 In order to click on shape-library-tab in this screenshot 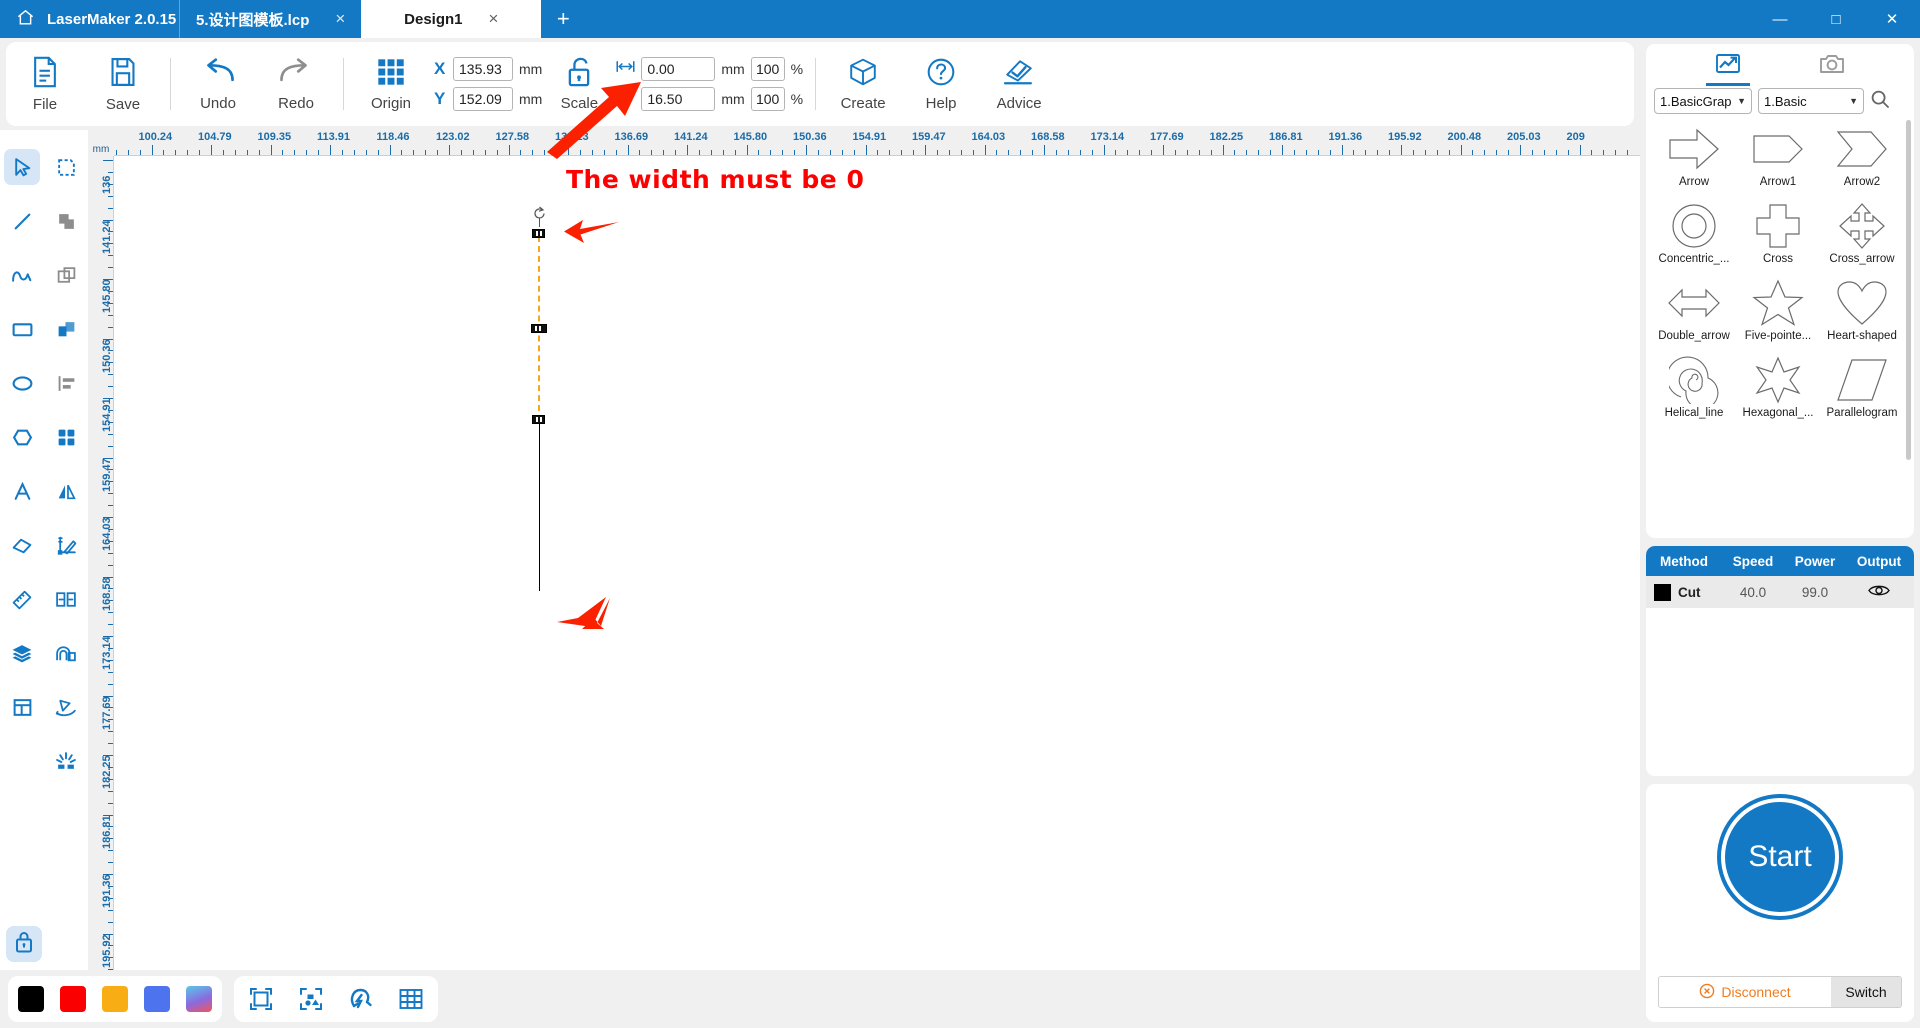, I will do `click(1728, 66)`.